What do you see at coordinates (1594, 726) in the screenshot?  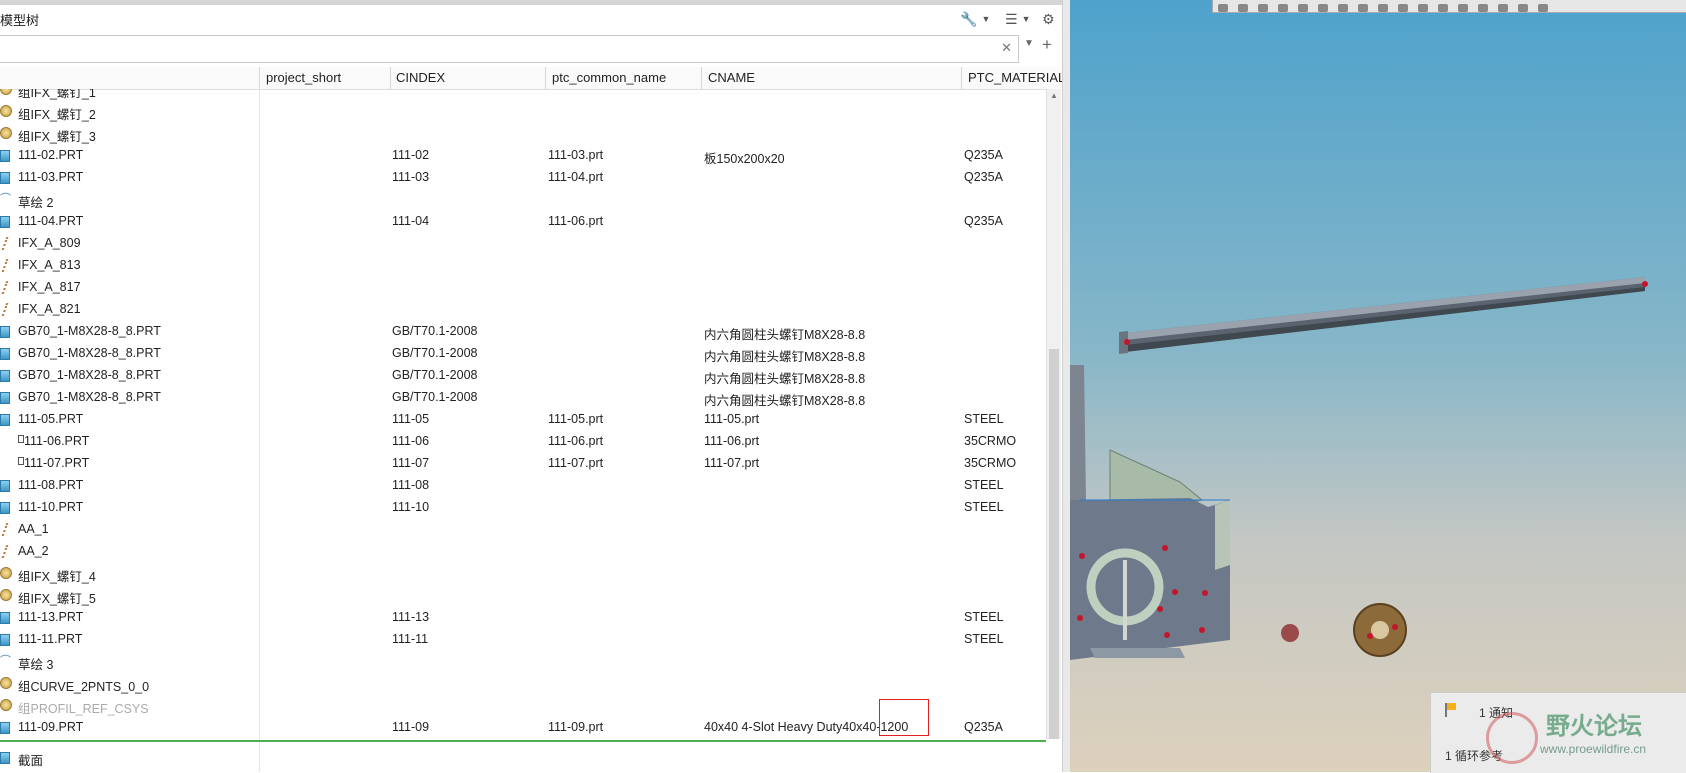 I see `watermark-title: 野火论坛` at bounding box center [1594, 726].